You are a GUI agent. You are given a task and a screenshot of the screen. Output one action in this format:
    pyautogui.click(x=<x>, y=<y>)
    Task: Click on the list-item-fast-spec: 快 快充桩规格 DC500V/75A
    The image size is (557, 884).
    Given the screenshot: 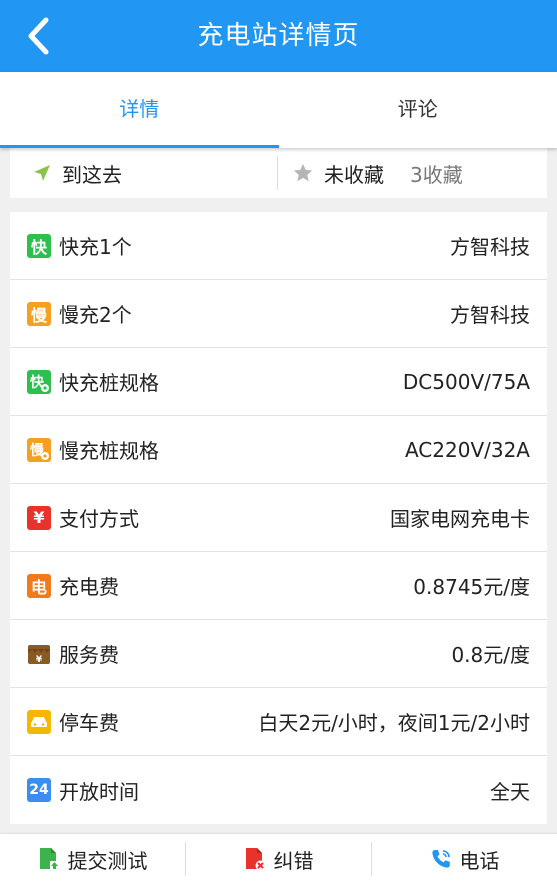 What is the action you would take?
    pyautogui.click(x=278, y=382)
    